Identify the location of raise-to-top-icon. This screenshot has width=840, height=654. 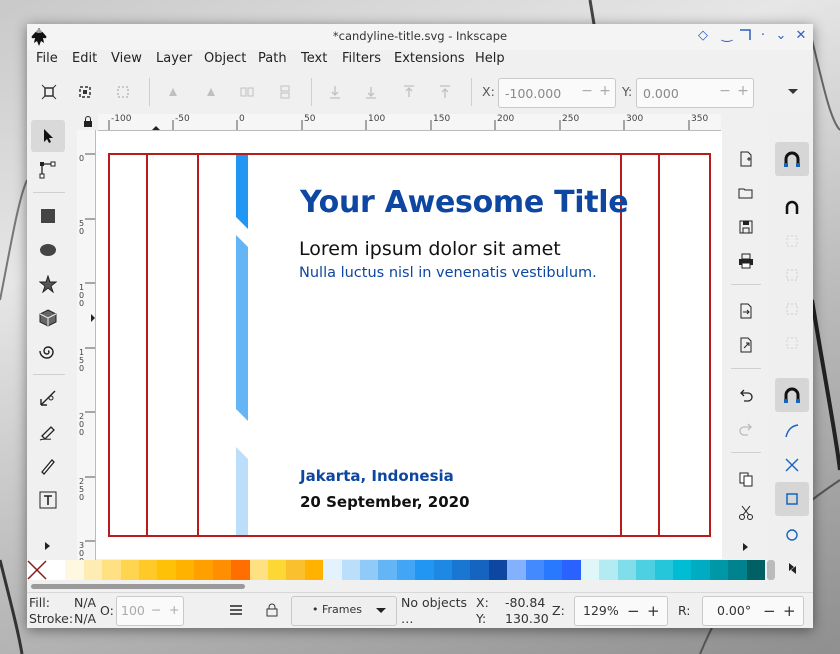
(445, 92).